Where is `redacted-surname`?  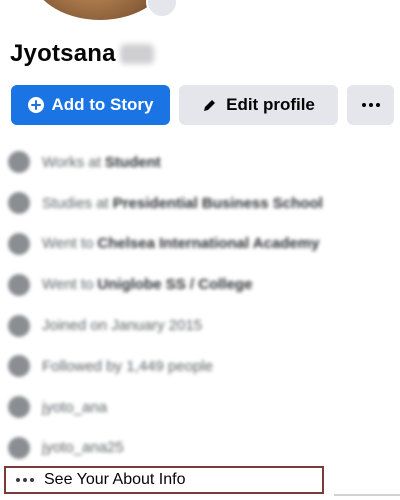
redacted-surname is located at coordinates (136, 54).